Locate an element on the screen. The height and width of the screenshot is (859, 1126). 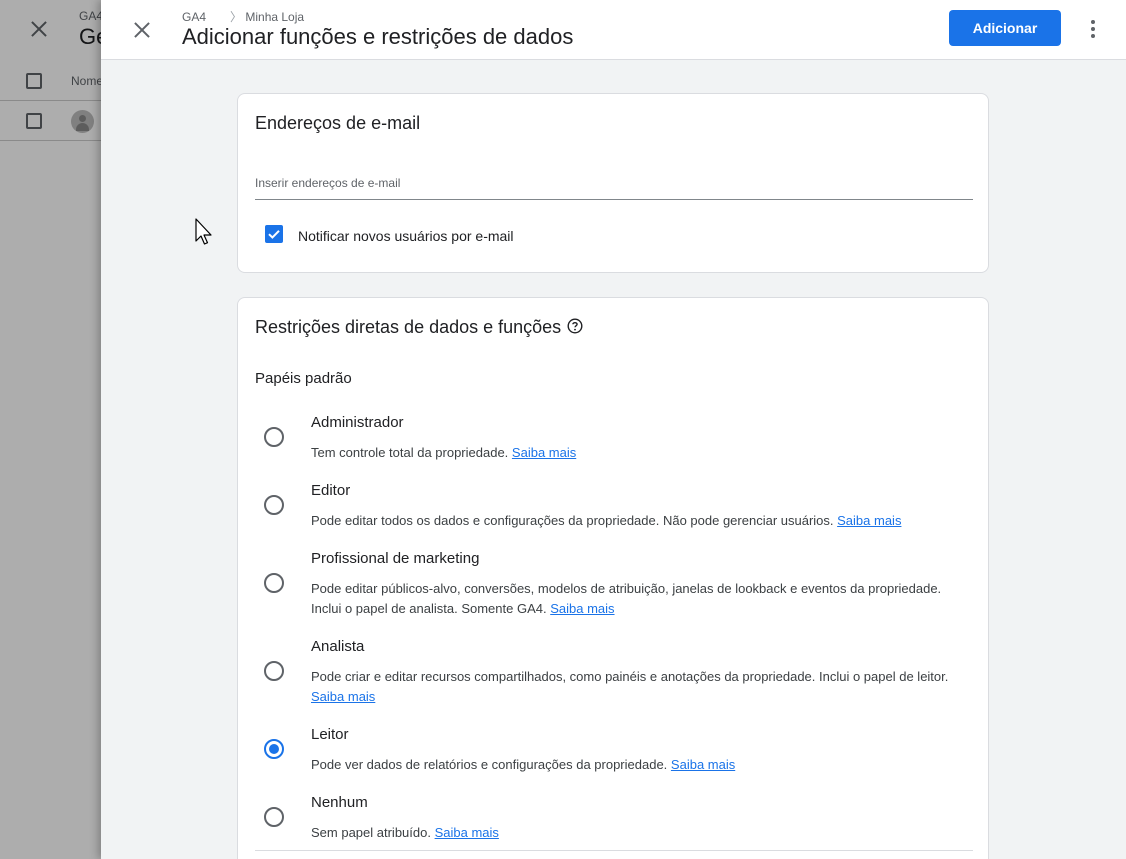
breadcrumb-account: Minha Loja is located at coordinates (275, 17).